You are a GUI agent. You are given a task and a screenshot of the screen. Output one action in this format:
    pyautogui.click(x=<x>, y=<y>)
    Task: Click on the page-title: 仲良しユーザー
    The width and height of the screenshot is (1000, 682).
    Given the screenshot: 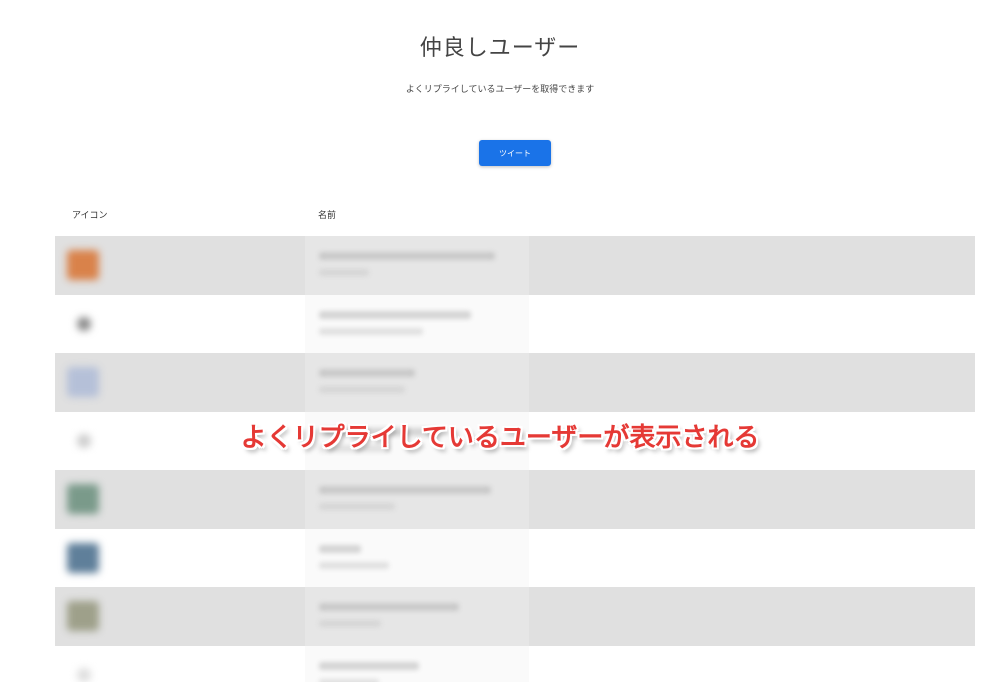 What is the action you would take?
    pyautogui.click(x=500, y=48)
    